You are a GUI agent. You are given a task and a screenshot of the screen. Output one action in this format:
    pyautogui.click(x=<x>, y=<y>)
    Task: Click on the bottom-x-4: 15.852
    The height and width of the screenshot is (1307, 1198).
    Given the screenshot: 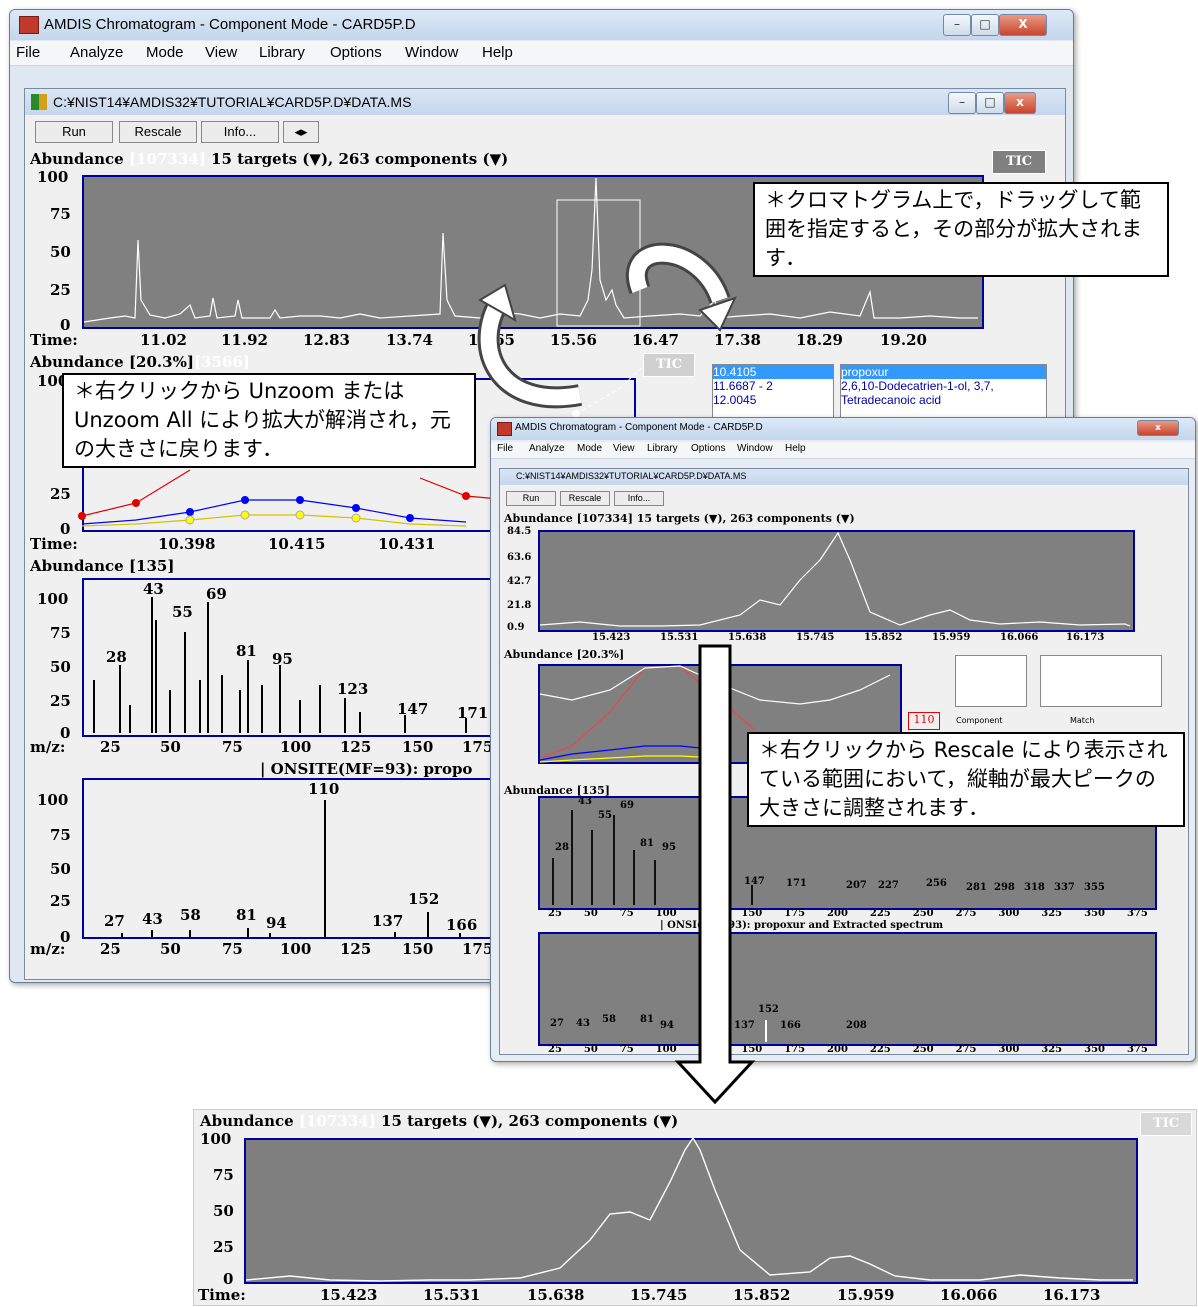 What is the action you would take?
    pyautogui.click(x=762, y=1295)
    